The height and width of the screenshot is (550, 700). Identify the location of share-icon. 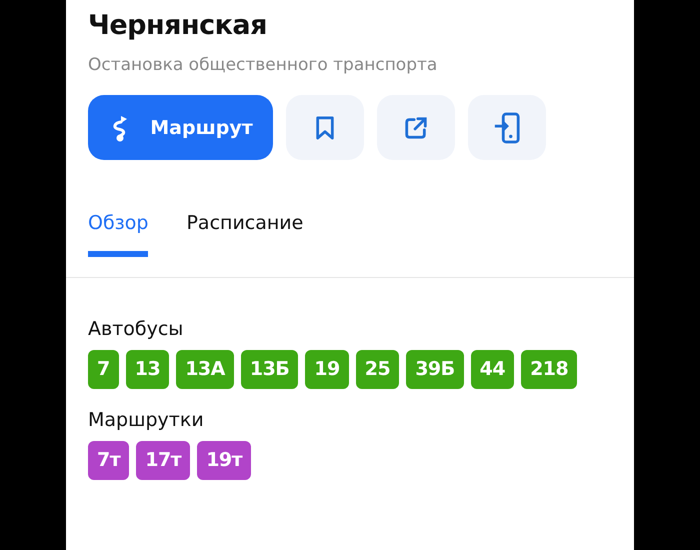
(416, 127).